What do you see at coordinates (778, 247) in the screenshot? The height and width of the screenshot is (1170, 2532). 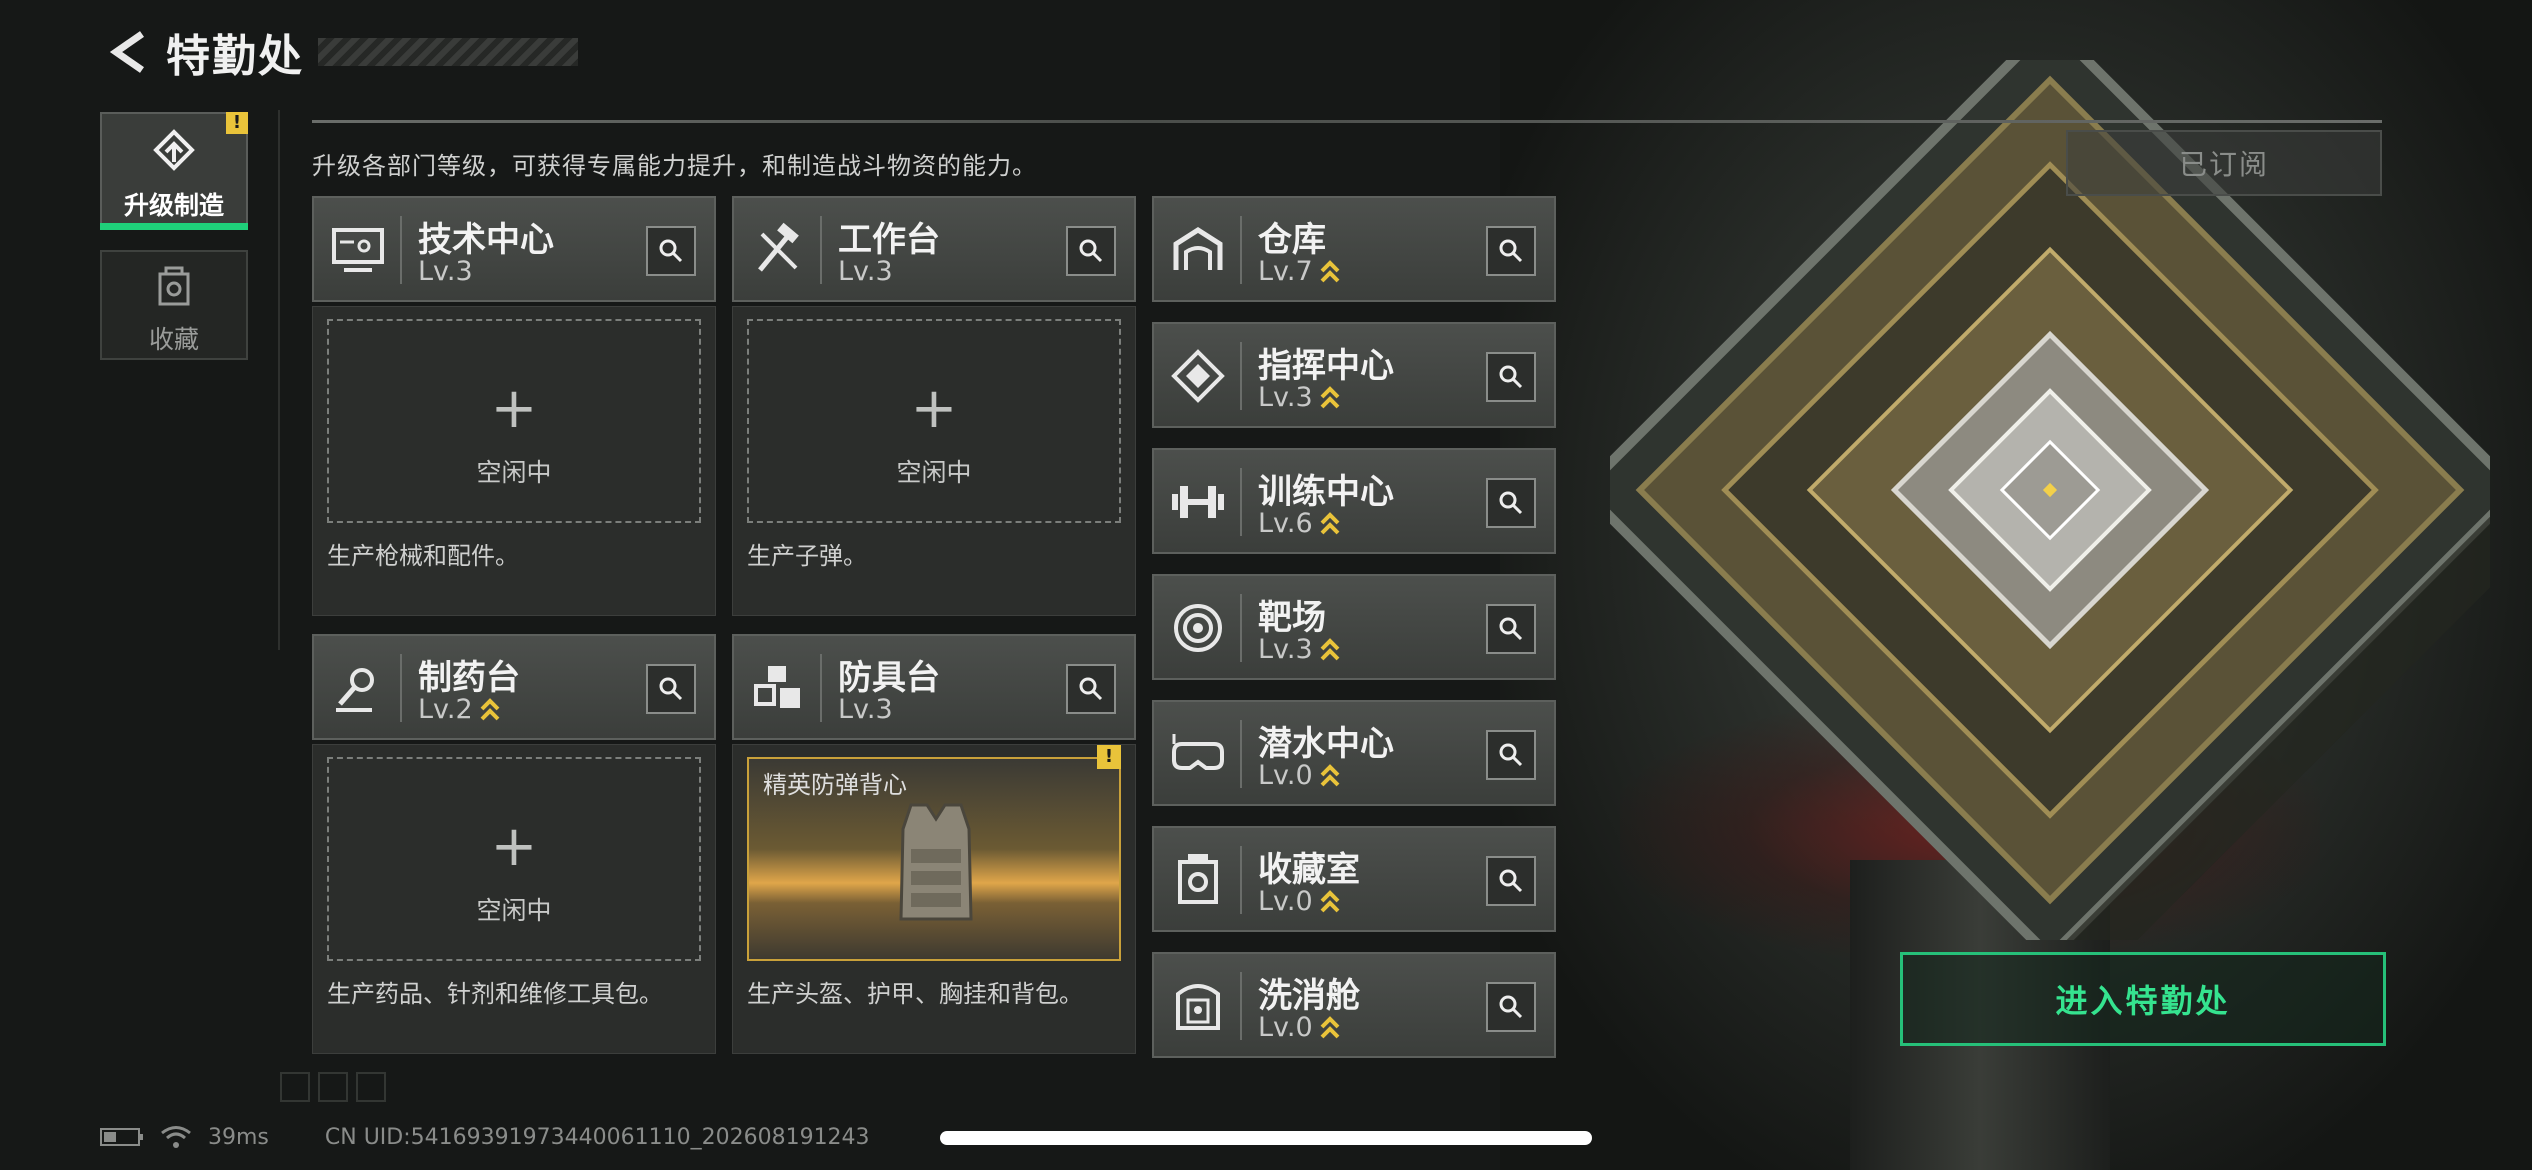 I see `workbench-icon` at bounding box center [778, 247].